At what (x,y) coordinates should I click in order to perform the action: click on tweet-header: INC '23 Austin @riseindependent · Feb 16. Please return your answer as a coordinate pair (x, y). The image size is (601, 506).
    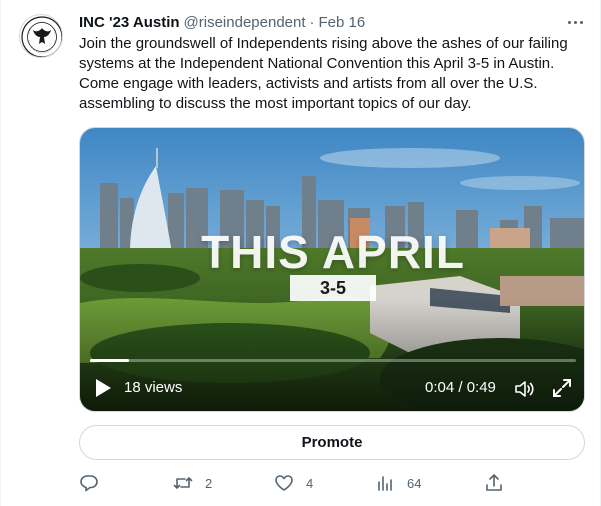
    Looking at the image, I should click on (222, 22).